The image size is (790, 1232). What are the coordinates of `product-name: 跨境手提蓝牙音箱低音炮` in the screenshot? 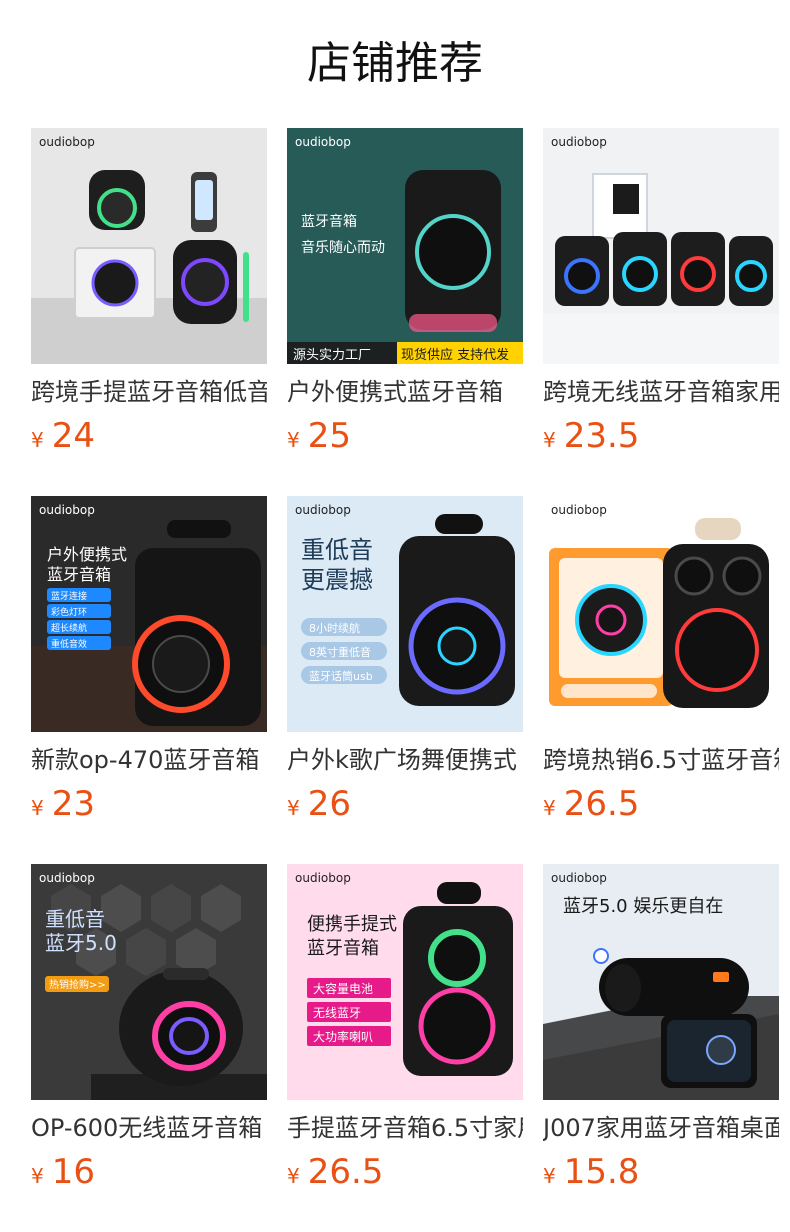 It's located at (149, 392).